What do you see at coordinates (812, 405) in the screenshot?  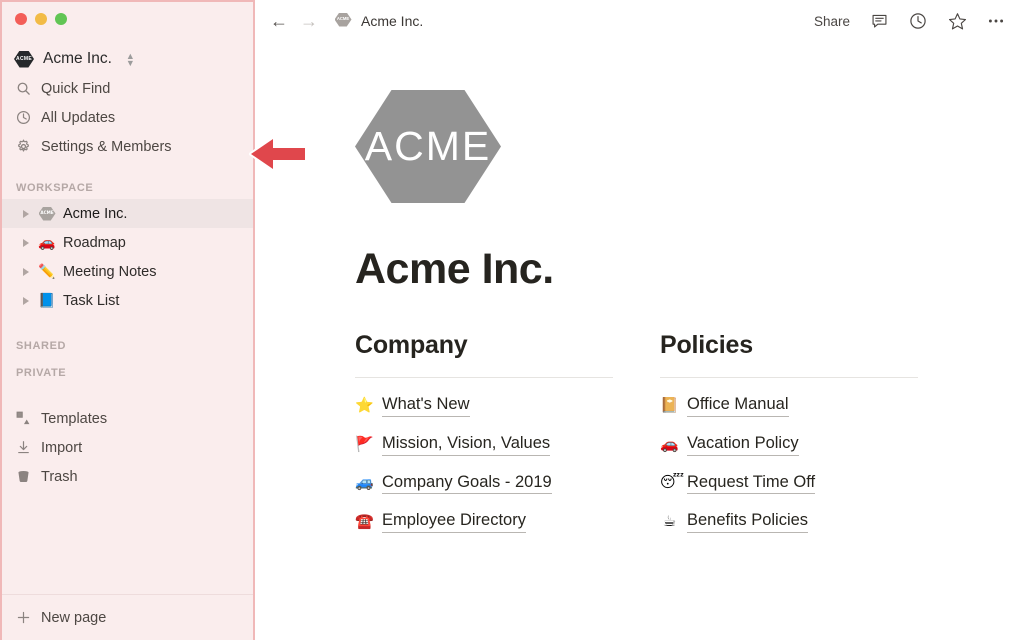 I see `list-item: 📔 Office Manual` at bounding box center [812, 405].